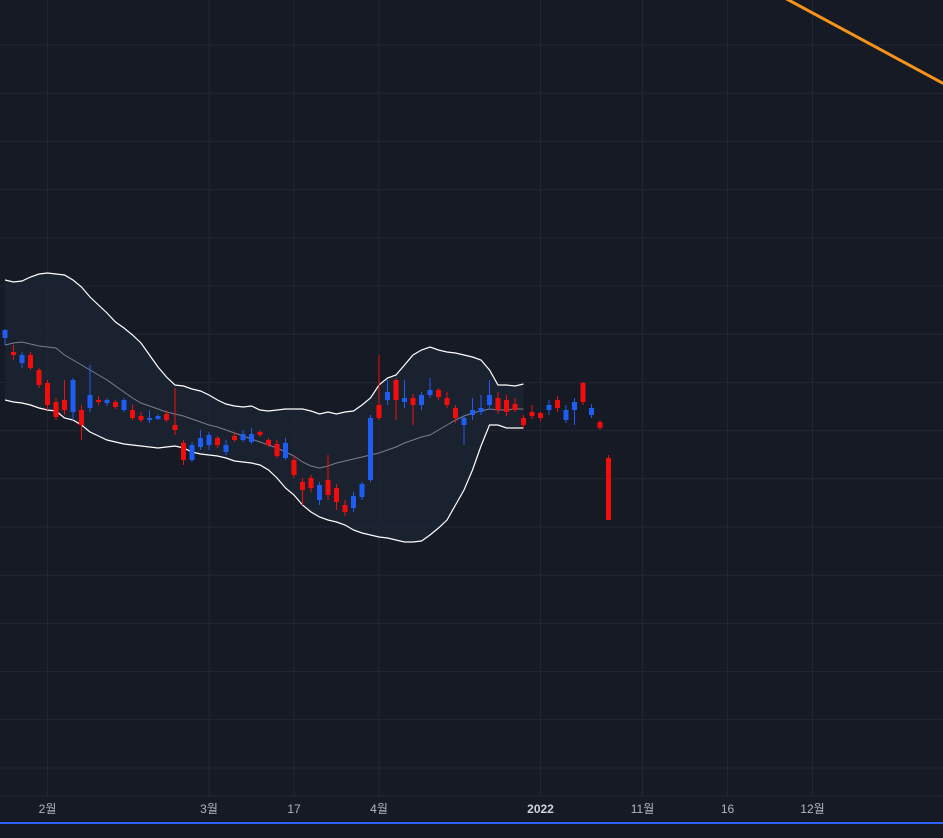 The image size is (943, 838). What do you see at coordinates (48, 809) in the screenshot?
I see `x-tick-label: 2월` at bounding box center [48, 809].